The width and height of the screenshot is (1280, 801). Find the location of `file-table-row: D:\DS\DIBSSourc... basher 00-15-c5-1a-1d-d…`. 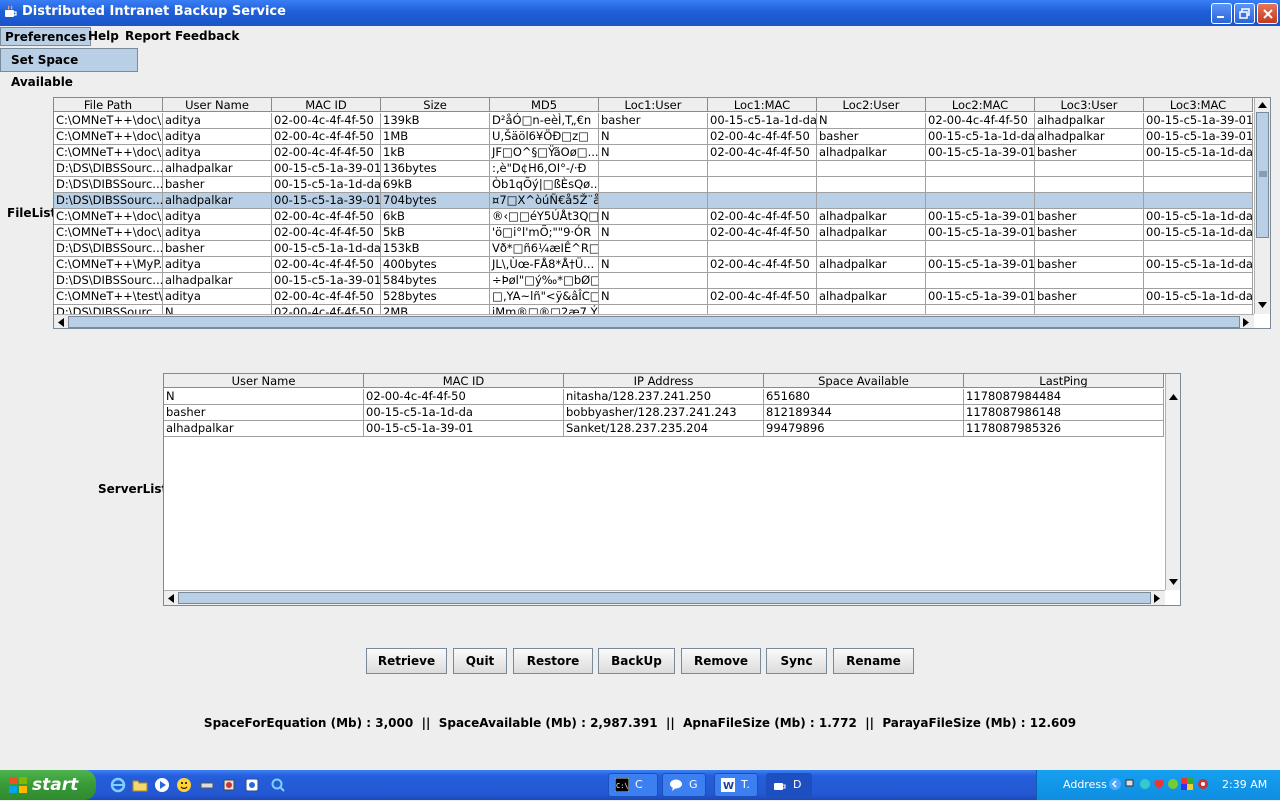

file-table-row: D:\DS\DIBSSourc... basher 00-15-c5-1a-1d-d… is located at coordinates (653, 249).